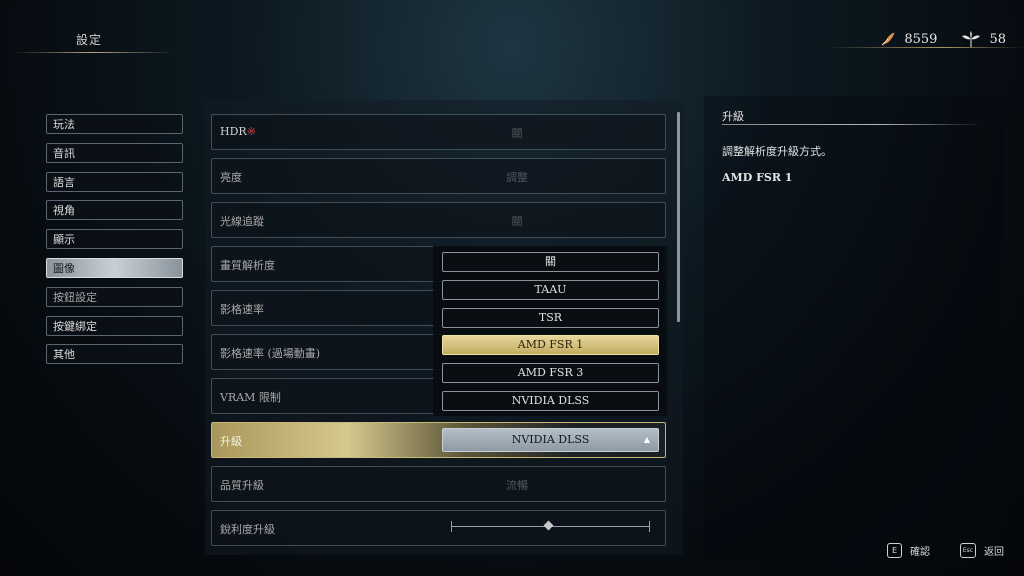 The image size is (1024, 576). I want to click on dropdown-option-taau: TAAU, so click(550, 290).